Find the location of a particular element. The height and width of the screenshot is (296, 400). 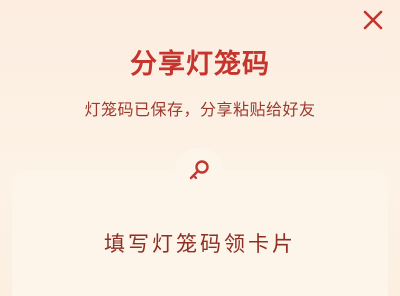

close-button is located at coordinates (373, 20).